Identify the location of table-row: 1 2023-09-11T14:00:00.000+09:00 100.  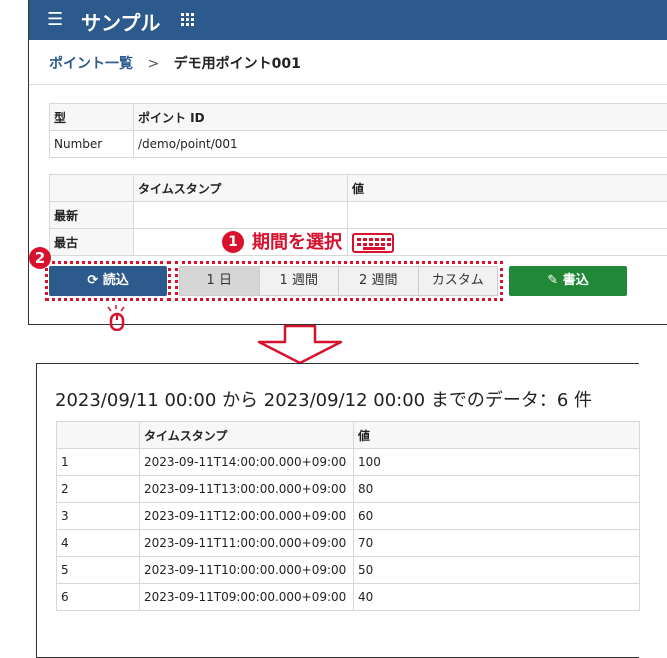
(348, 462).